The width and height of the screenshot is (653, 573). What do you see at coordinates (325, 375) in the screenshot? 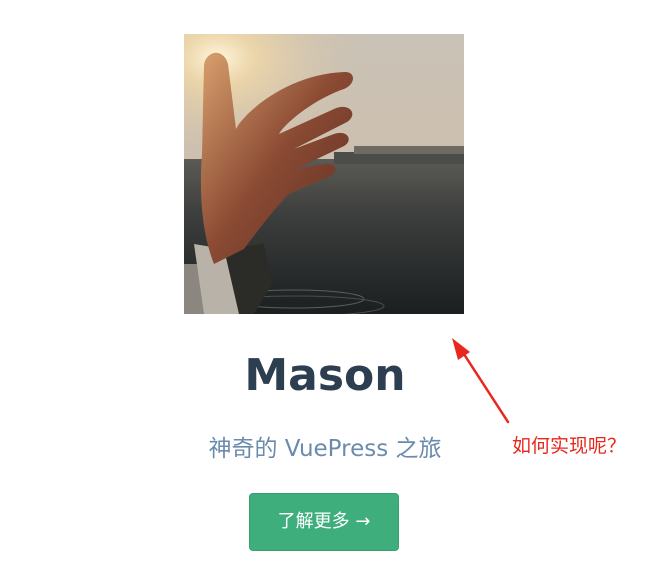
I see `hero-title: Mason` at bounding box center [325, 375].